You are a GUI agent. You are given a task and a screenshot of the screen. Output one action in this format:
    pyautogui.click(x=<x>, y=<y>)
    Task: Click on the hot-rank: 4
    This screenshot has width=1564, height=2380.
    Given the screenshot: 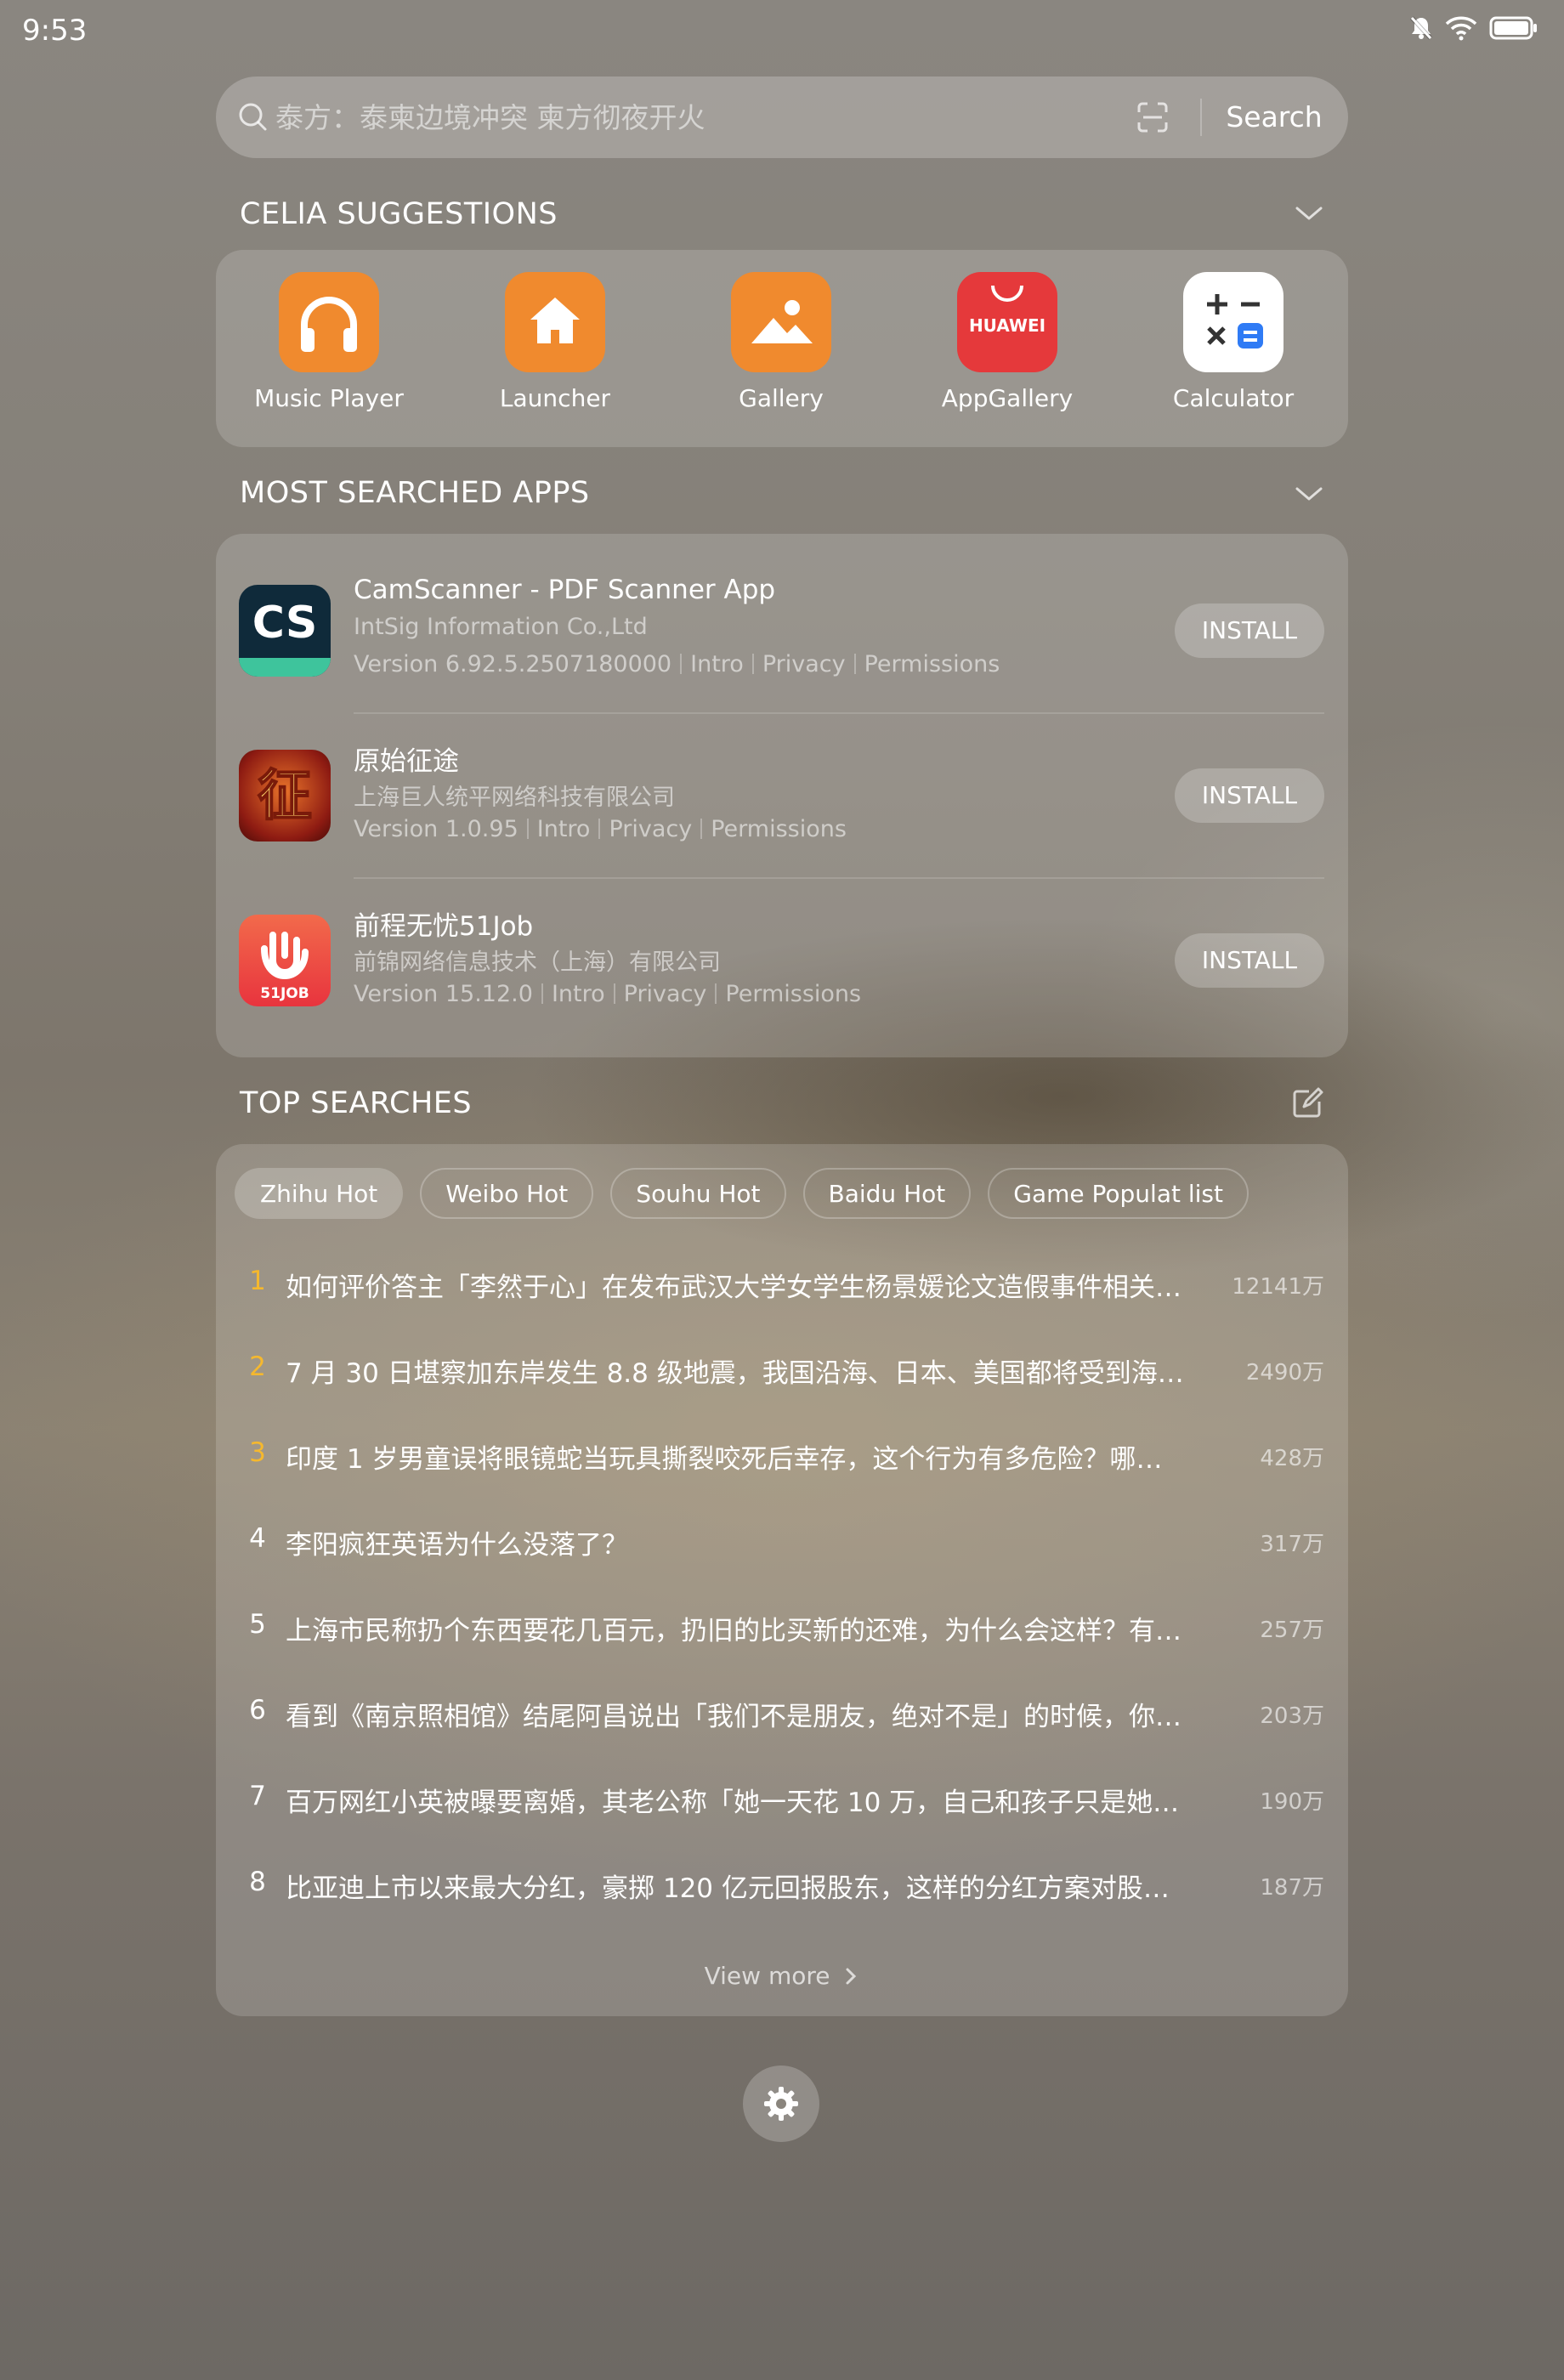 What is the action you would take?
    pyautogui.click(x=257, y=1538)
    